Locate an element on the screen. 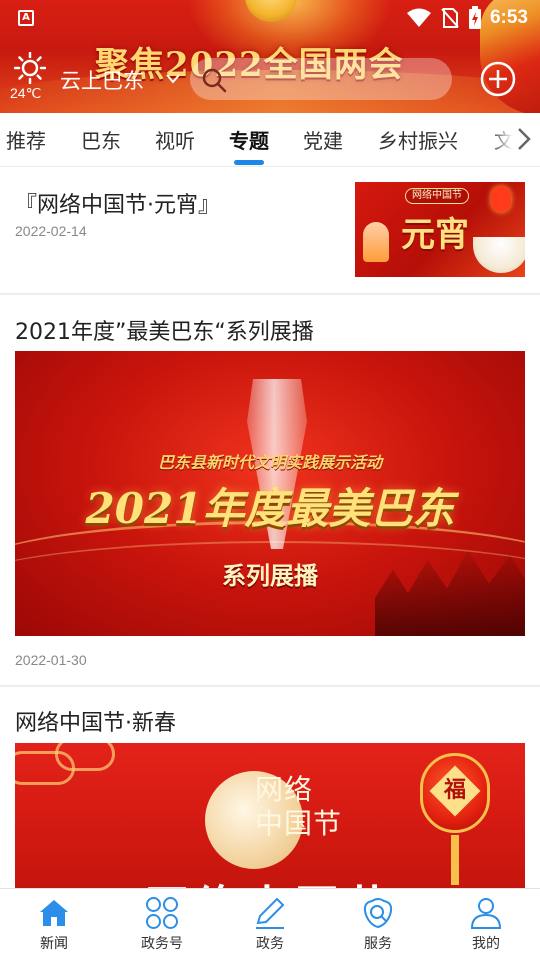 This screenshot has width=540, height=960. search-input is located at coordinates (339, 79).